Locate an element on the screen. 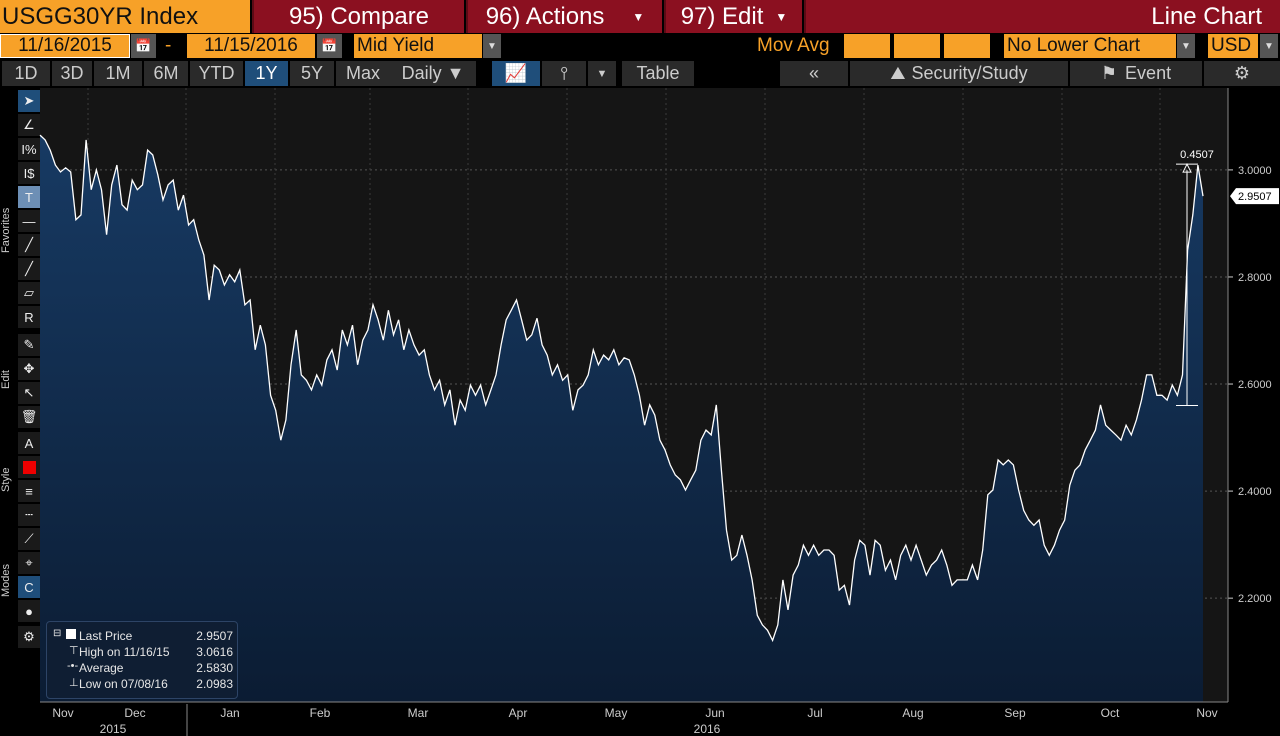 The image size is (1280, 736). y-tick-label: 2.8000 is located at coordinates (1255, 278).